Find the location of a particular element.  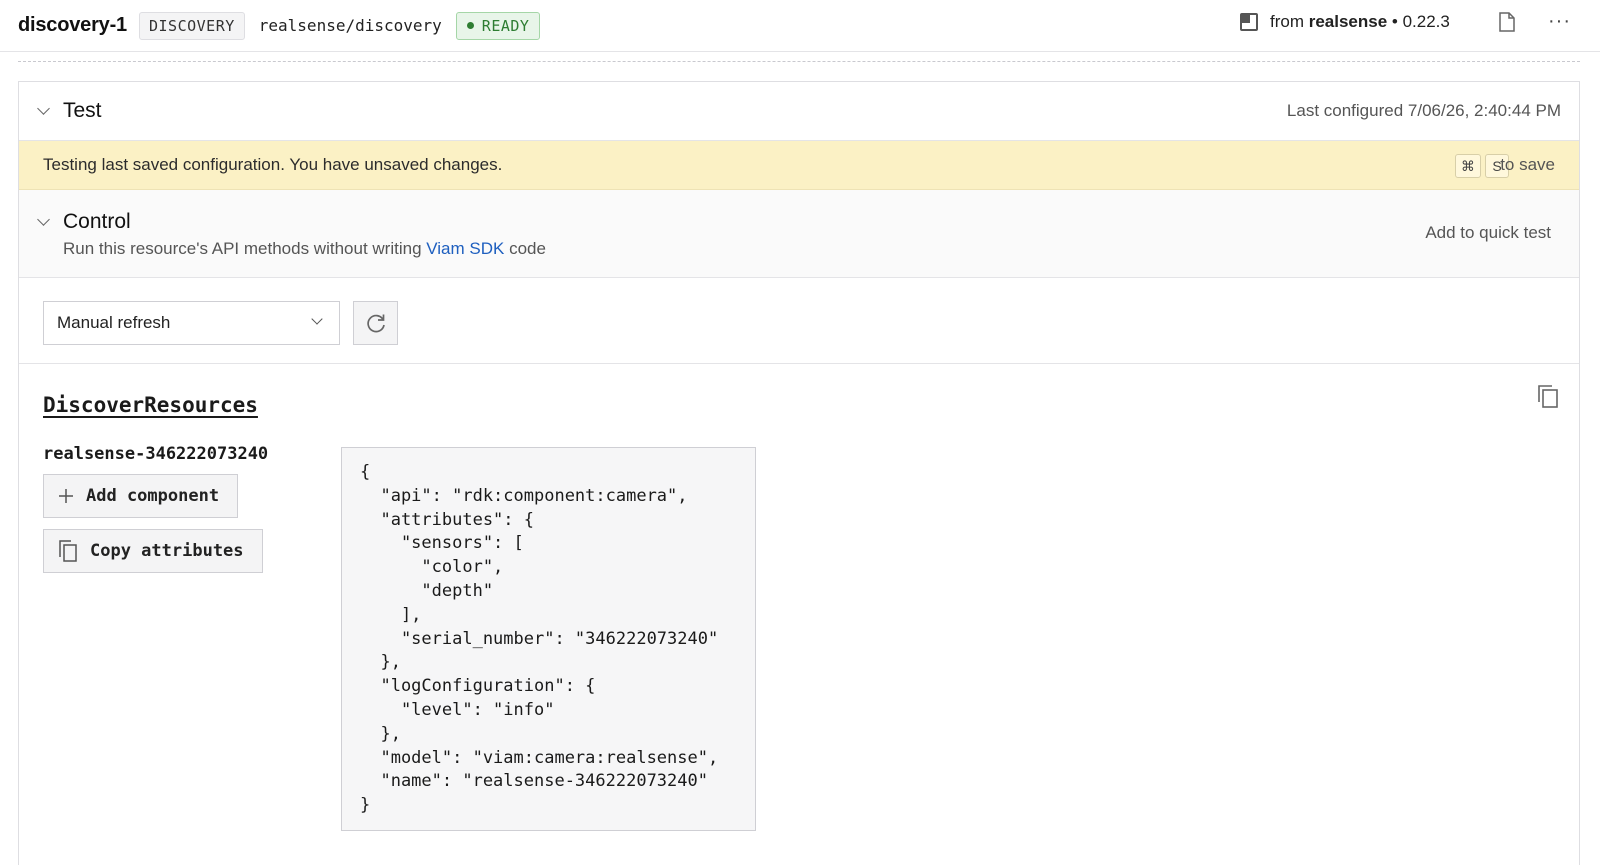

document-icon is located at coordinates (1507, 22).